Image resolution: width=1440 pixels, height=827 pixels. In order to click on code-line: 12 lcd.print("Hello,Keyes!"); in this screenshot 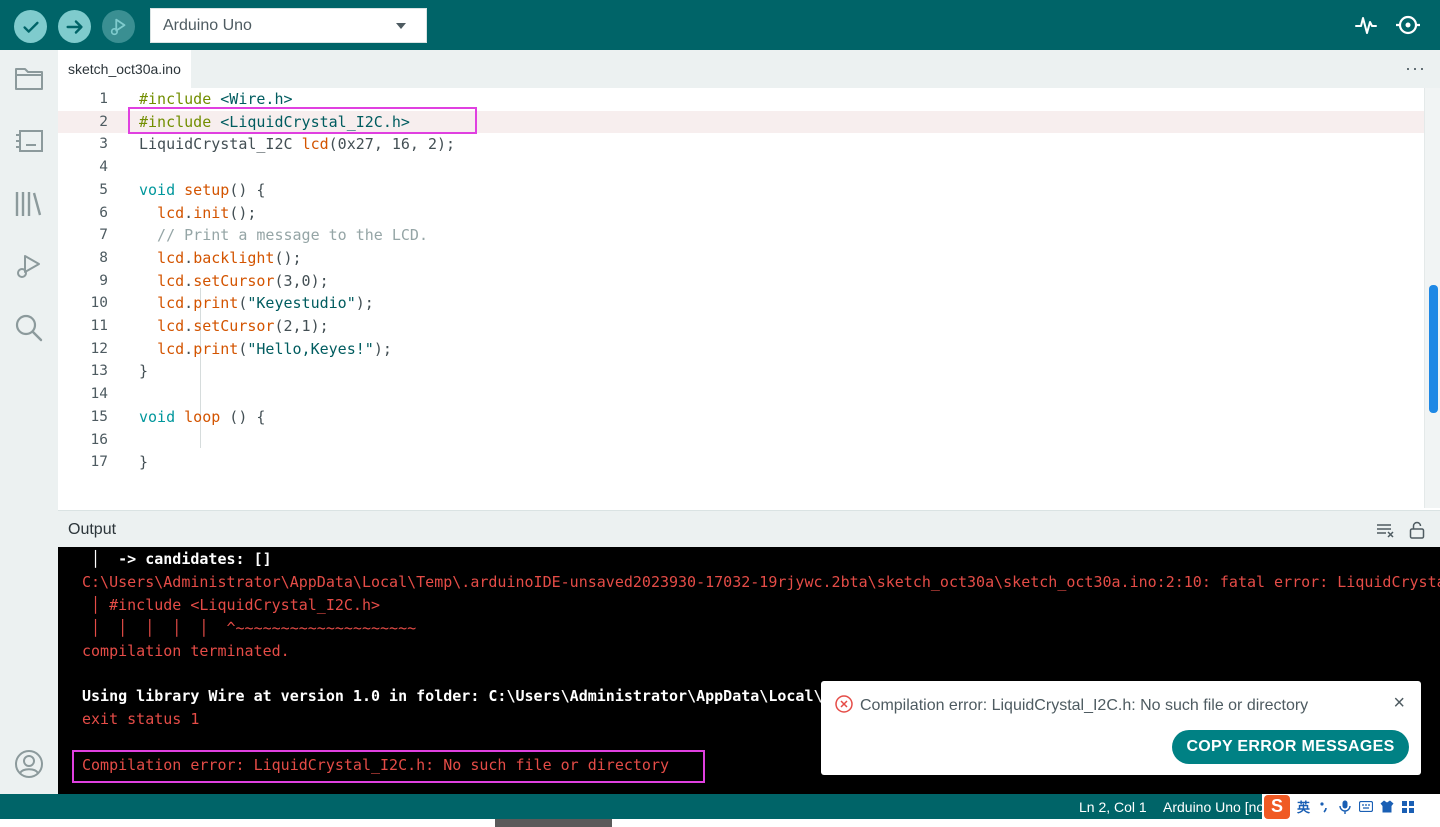, I will do `click(741, 349)`.